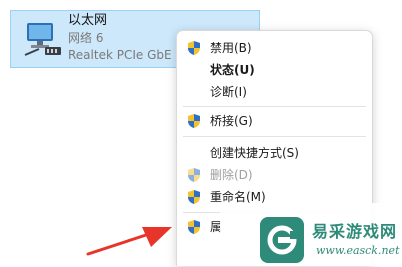  What do you see at coordinates (274, 92) in the screenshot?
I see `menu-item-diagnose: 诊断(I)` at bounding box center [274, 92].